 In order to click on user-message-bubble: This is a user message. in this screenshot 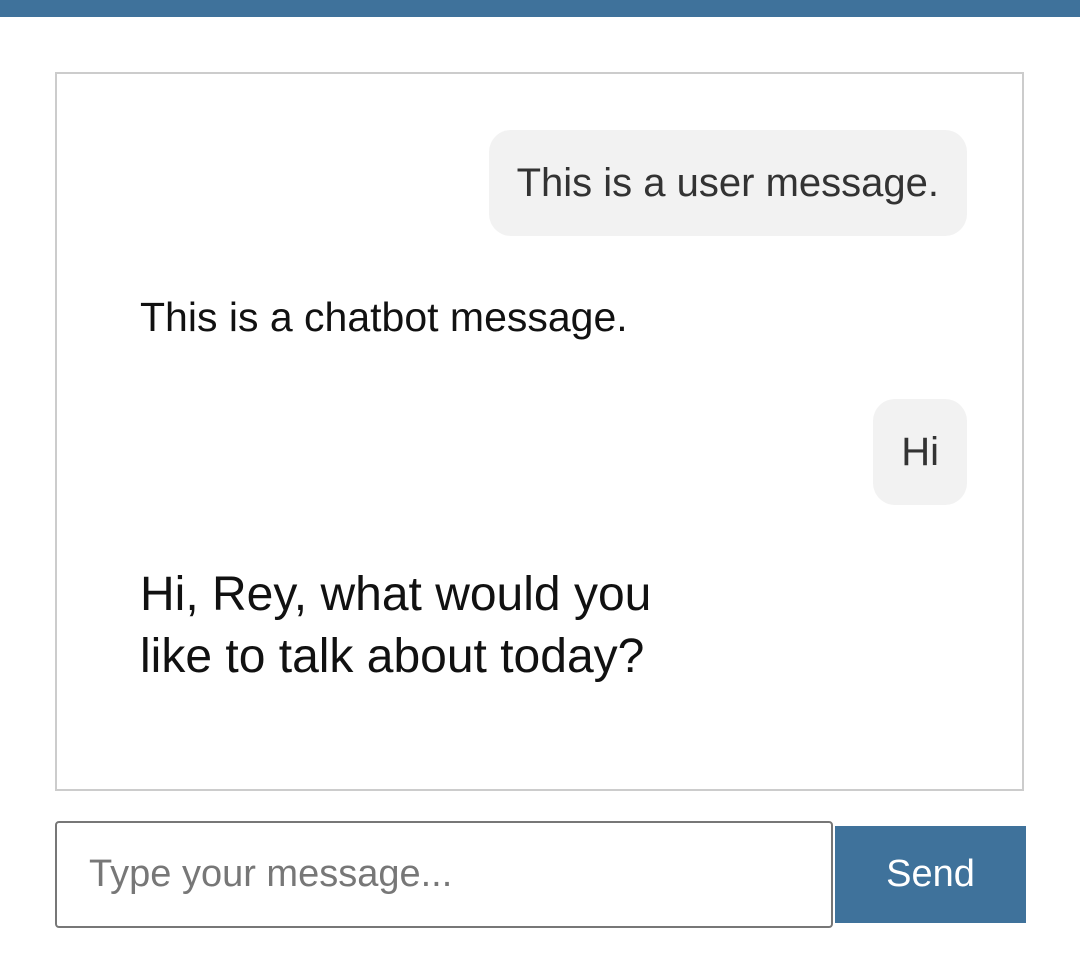, I will do `click(727, 183)`.